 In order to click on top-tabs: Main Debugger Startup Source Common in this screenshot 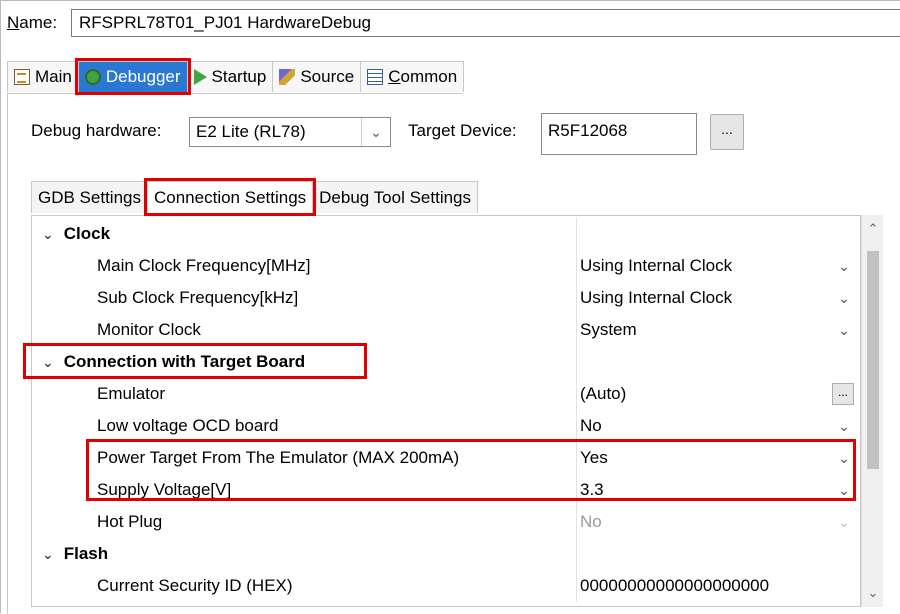, I will do `click(236, 76)`.